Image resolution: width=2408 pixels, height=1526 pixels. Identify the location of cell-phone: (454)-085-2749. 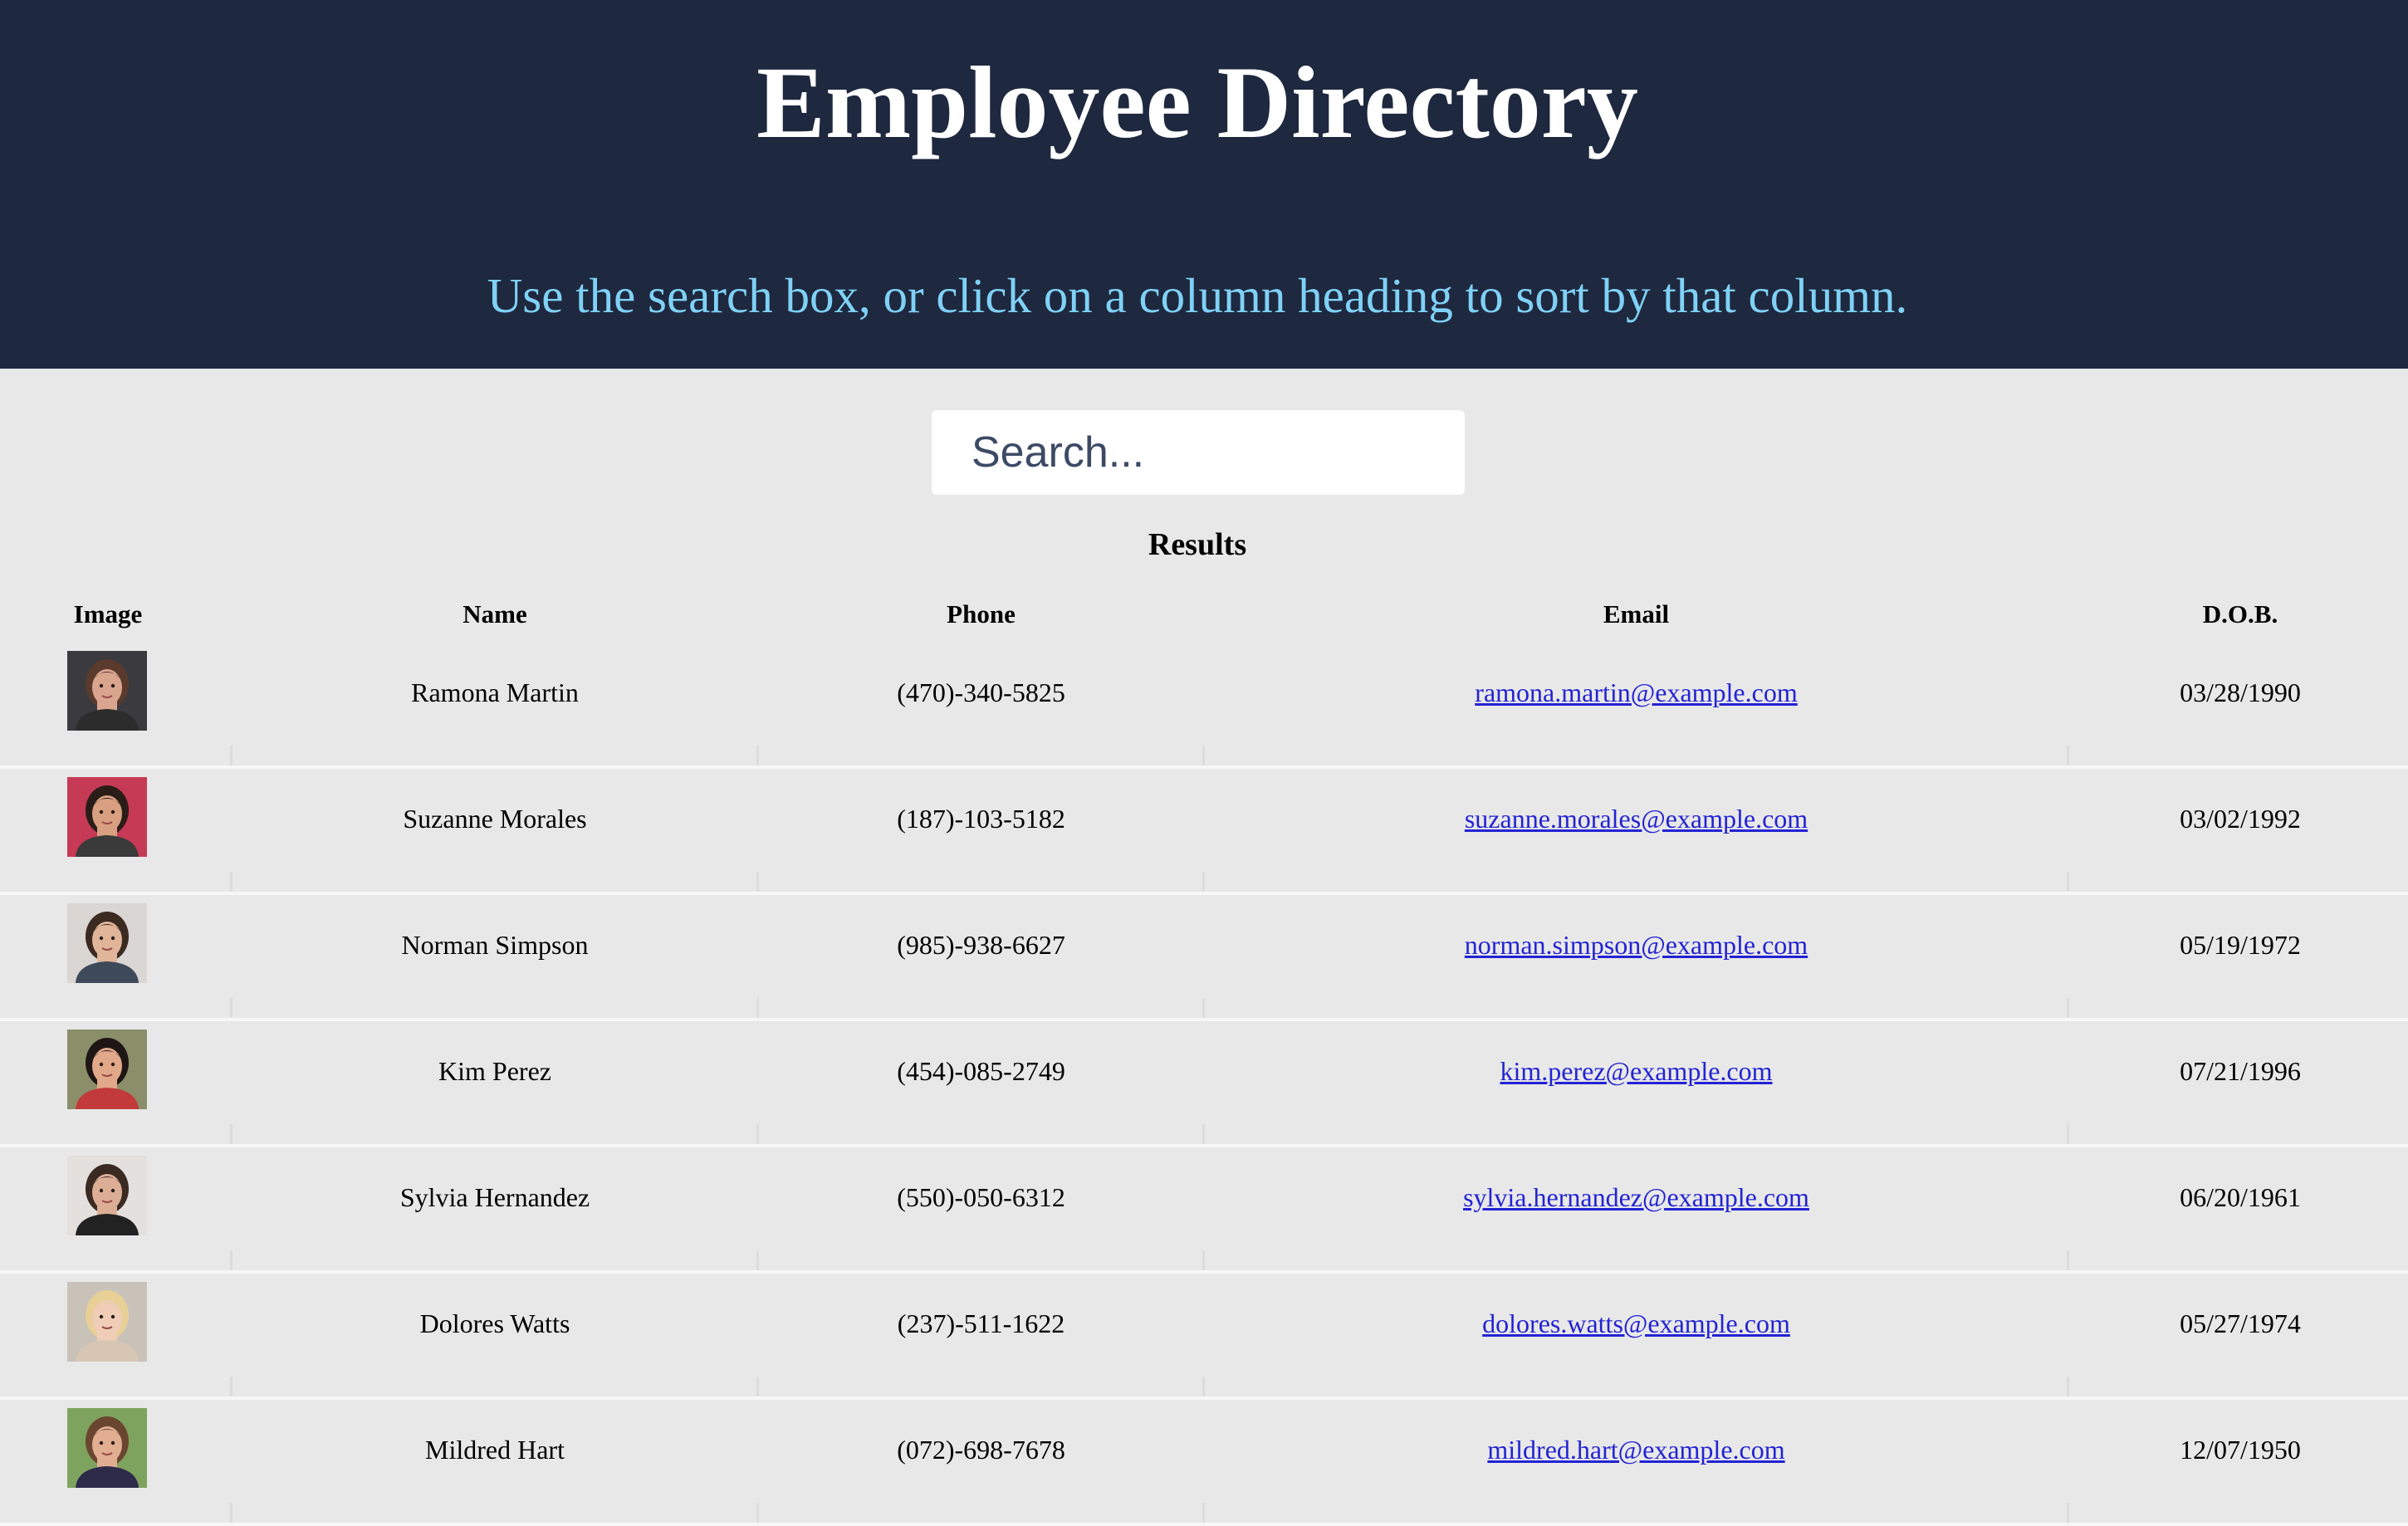
(981, 1071).